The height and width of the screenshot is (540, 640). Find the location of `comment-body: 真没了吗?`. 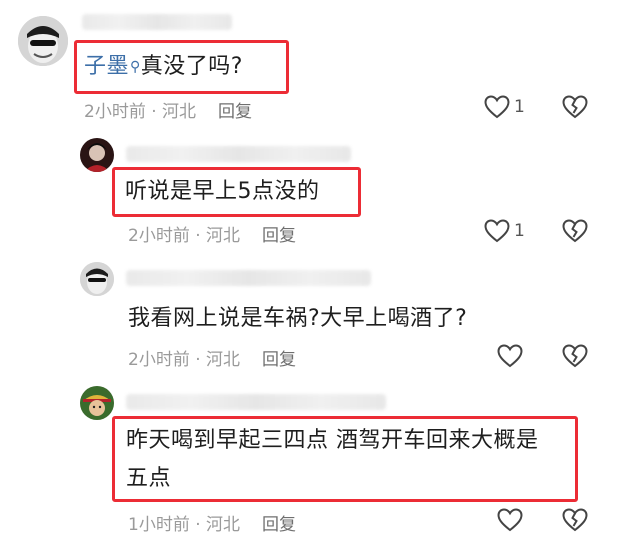

comment-body: 真没了吗? is located at coordinates (191, 66).